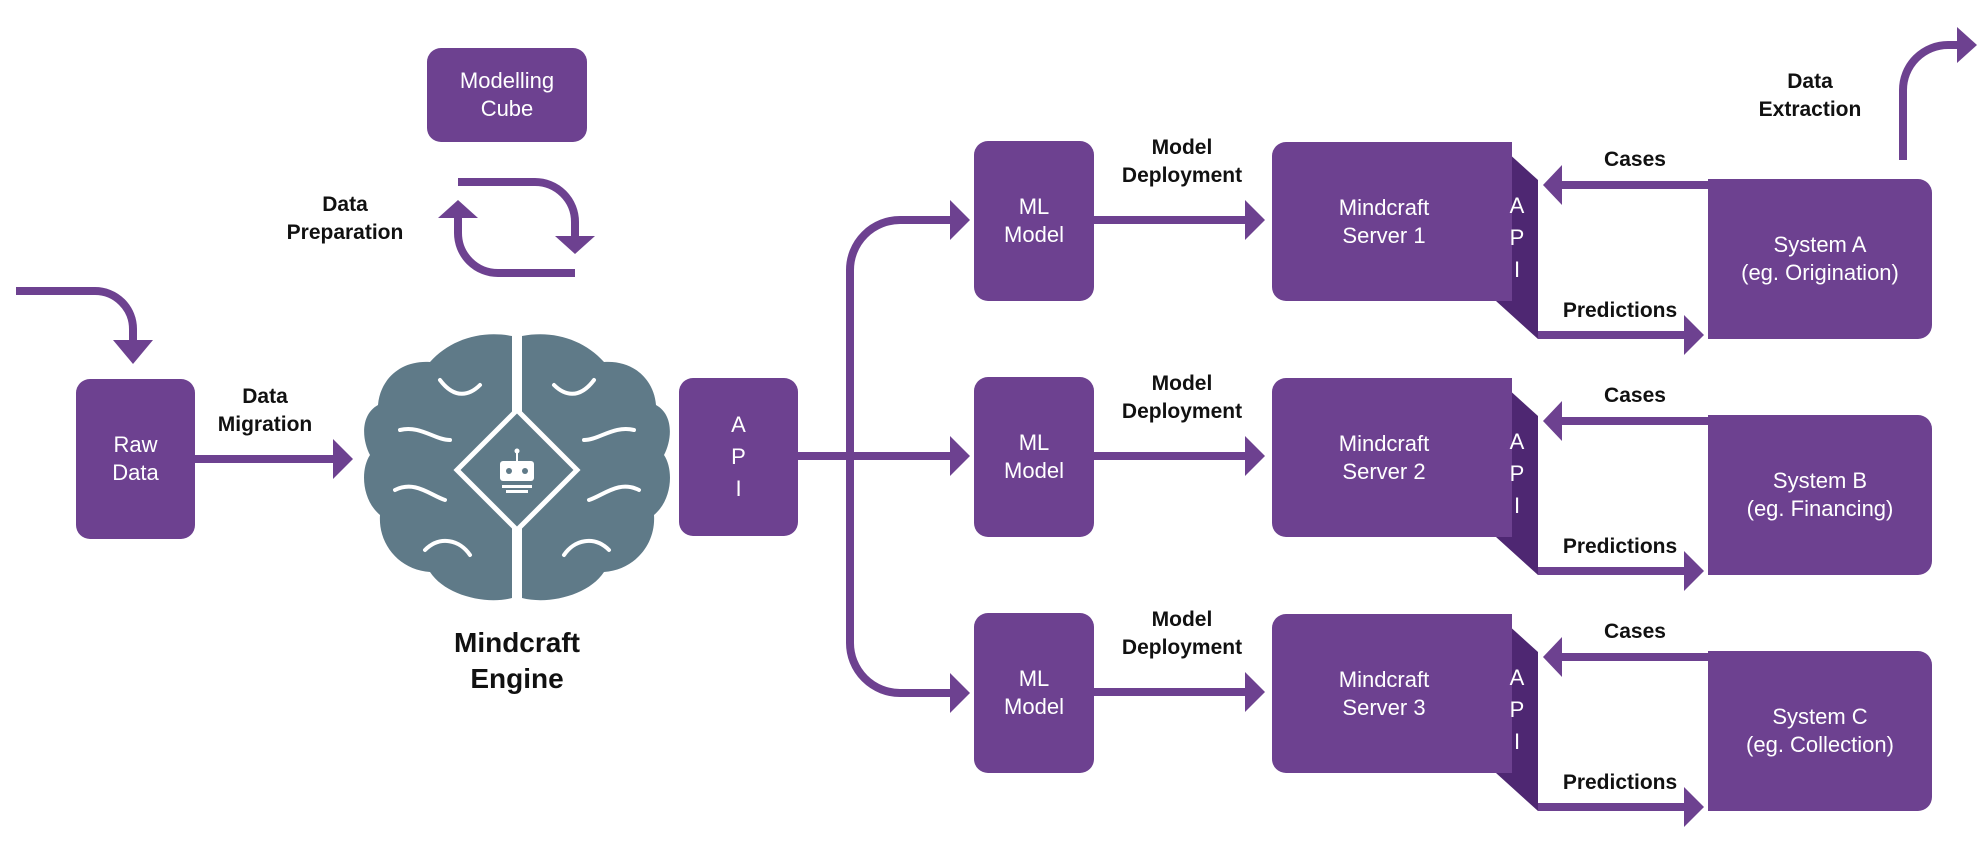 The height and width of the screenshot is (852, 1985). I want to click on arrow-prep-back, so click(514, 247).